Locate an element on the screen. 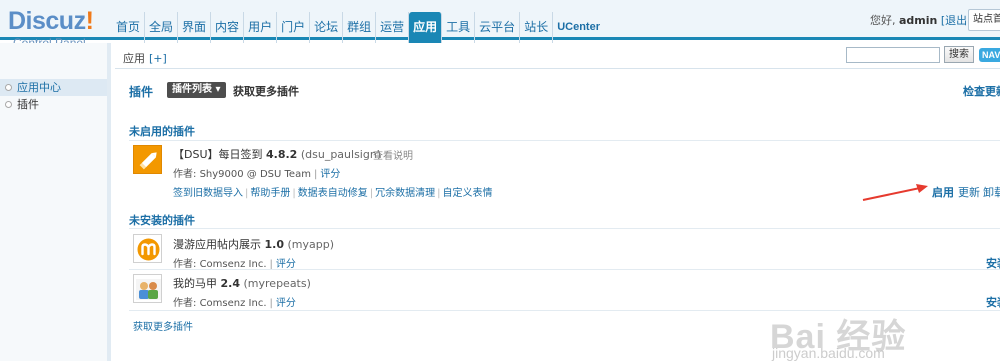 Image resolution: width=1000 pixels, height=361 pixels. nav-home: 首页 is located at coordinates (129, 27).